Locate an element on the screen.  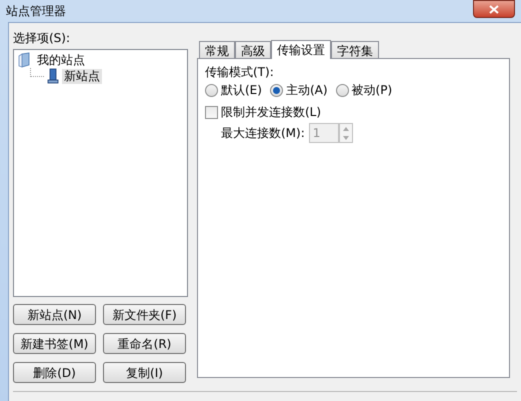
close-icon is located at coordinates (494, 9).